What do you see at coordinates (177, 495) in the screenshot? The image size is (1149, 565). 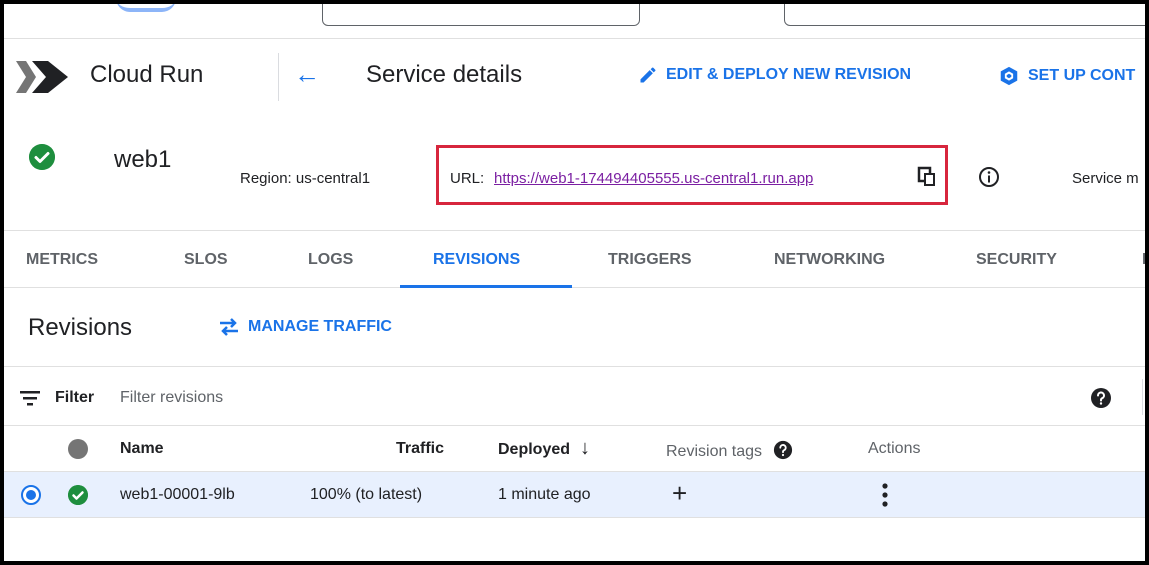 I see `revision-name: web1-00001-9lb` at bounding box center [177, 495].